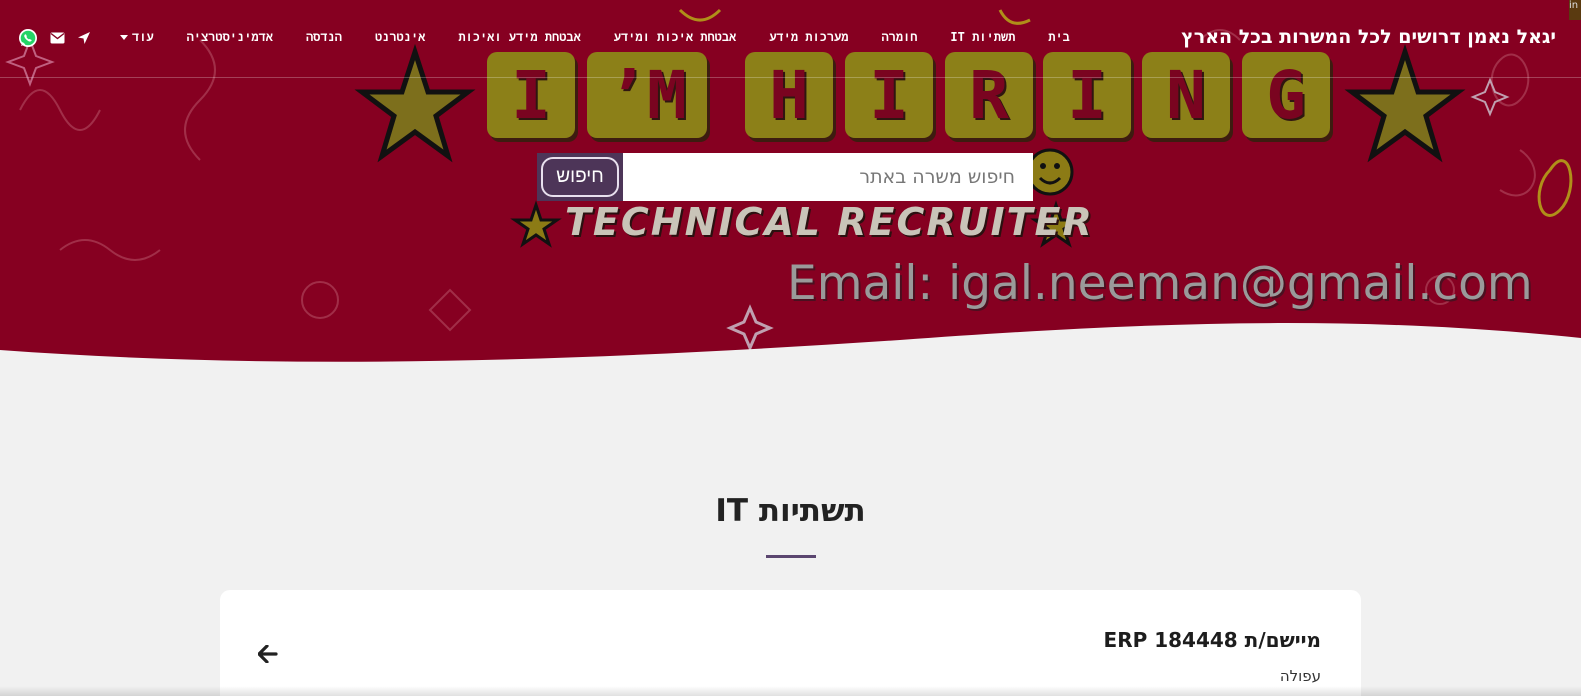  I want to click on job-location: עפולה, so click(1300, 676).